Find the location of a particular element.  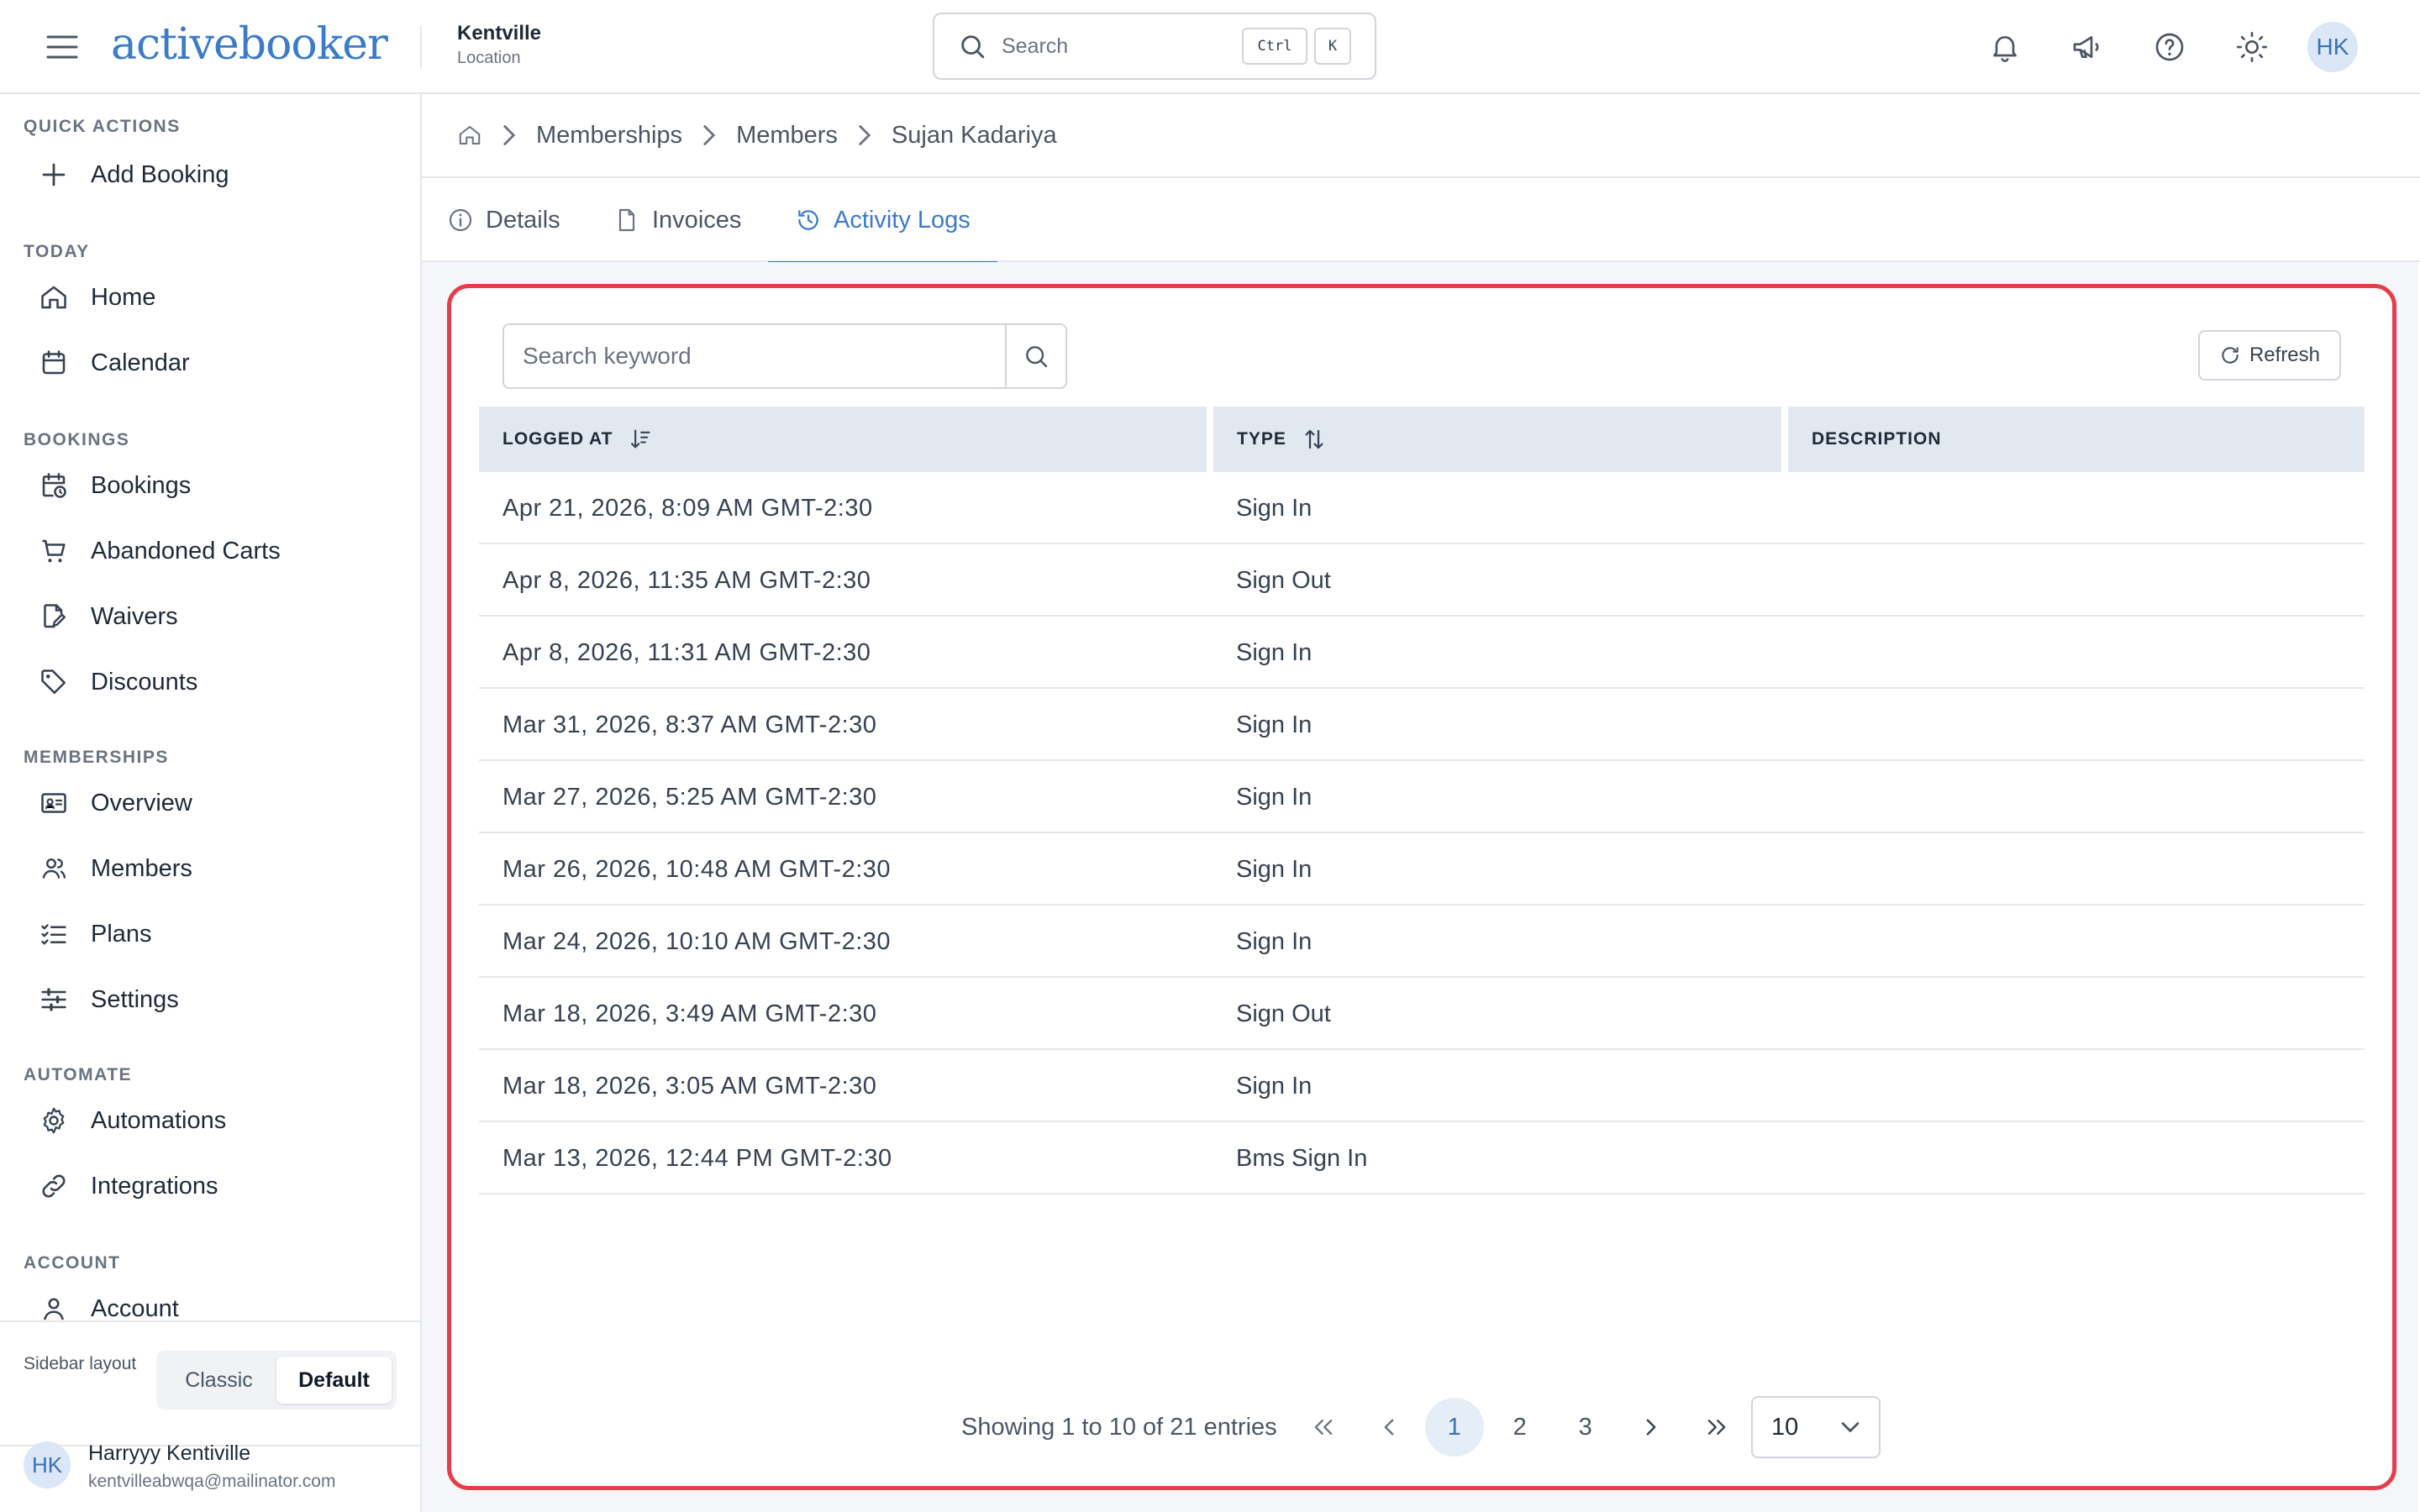

sidebar-item-discounts: Discounts is located at coordinates (211, 682).